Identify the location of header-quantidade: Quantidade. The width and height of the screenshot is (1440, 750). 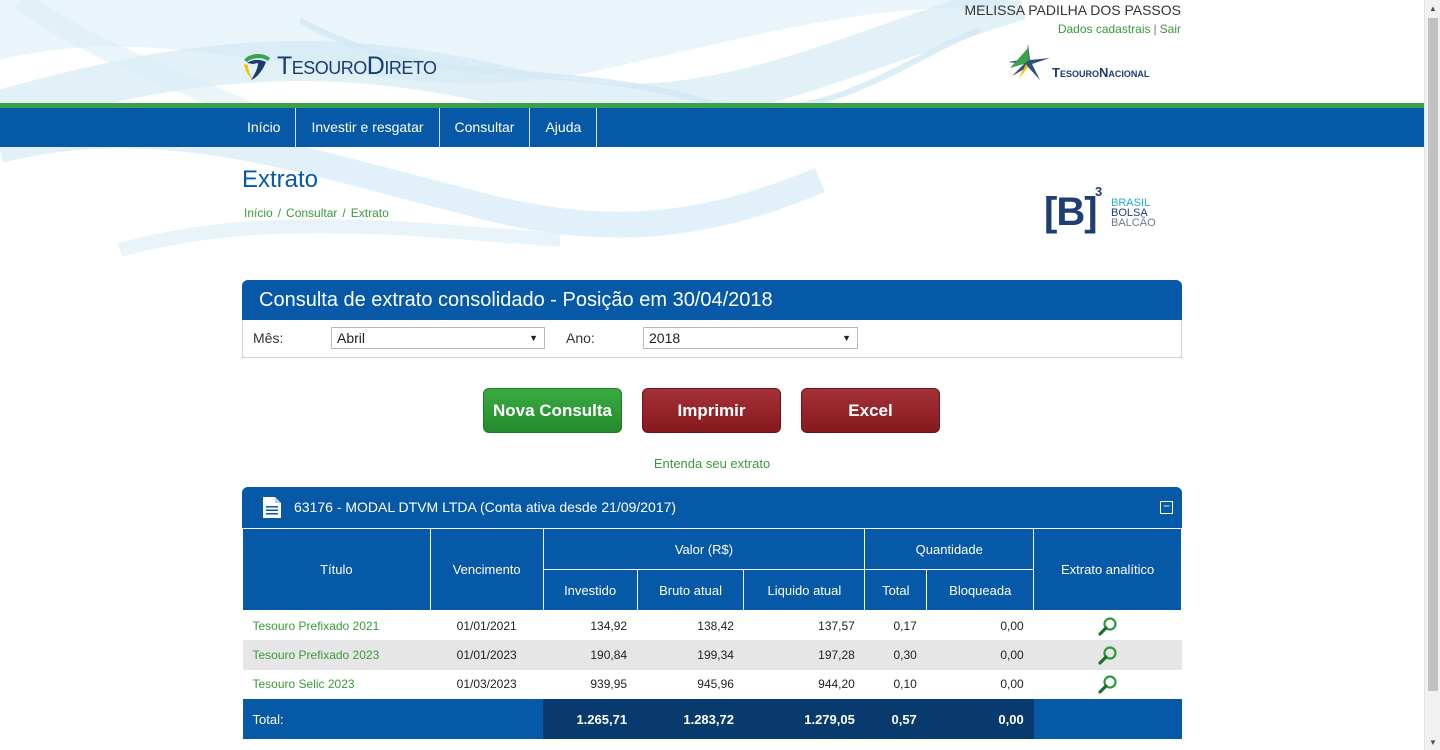
(949, 549).